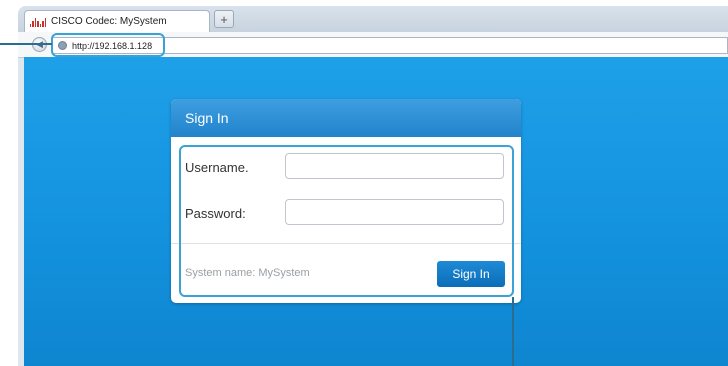 Image resolution: width=728 pixels, height=366 pixels. Describe the element at coordinates (394, 166) in the screenshot. I see `username-field` at that location.